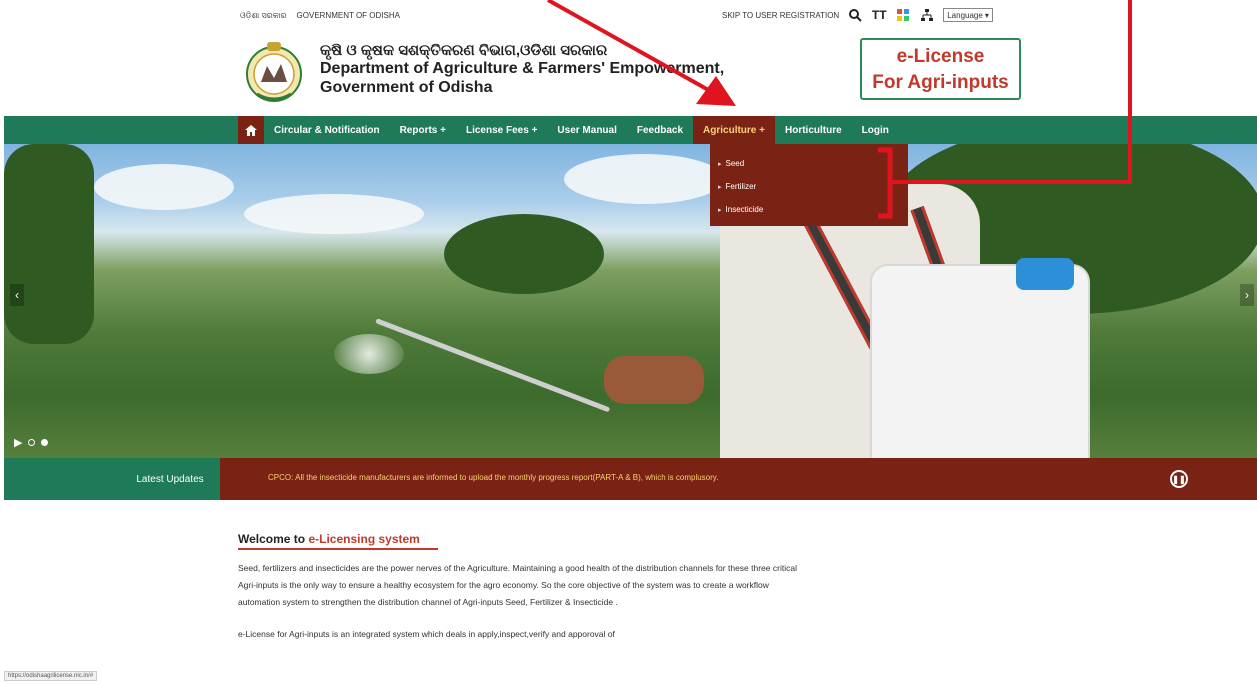 Image resolution: width=1257 pixels, height=684 pixels. Describe the element at coordinates (51, 676) in the screenshot. I see `status-bar-url: https://odishaagrilicense.nic.in/#` at that location.